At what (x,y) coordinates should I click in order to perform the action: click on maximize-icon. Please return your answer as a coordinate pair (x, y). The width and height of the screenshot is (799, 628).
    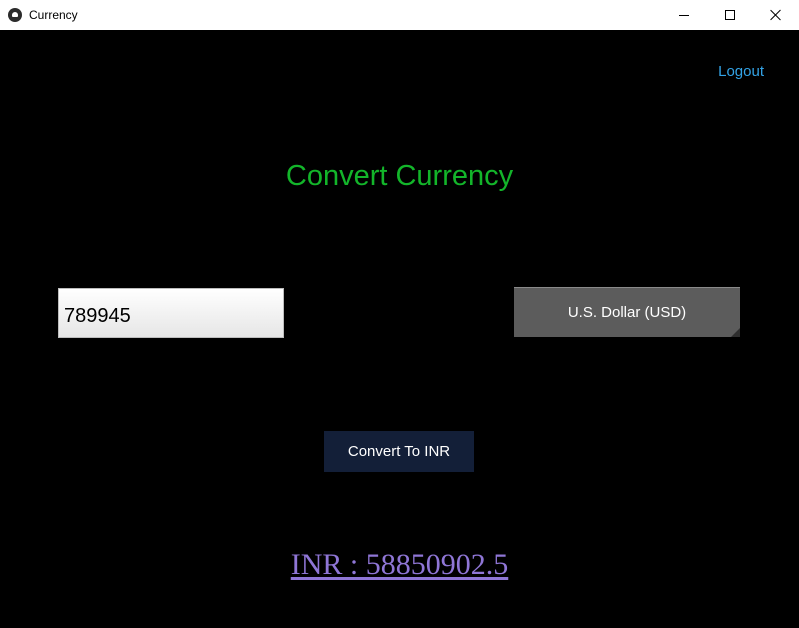
    Looking at the image, I should click on (730, 15).